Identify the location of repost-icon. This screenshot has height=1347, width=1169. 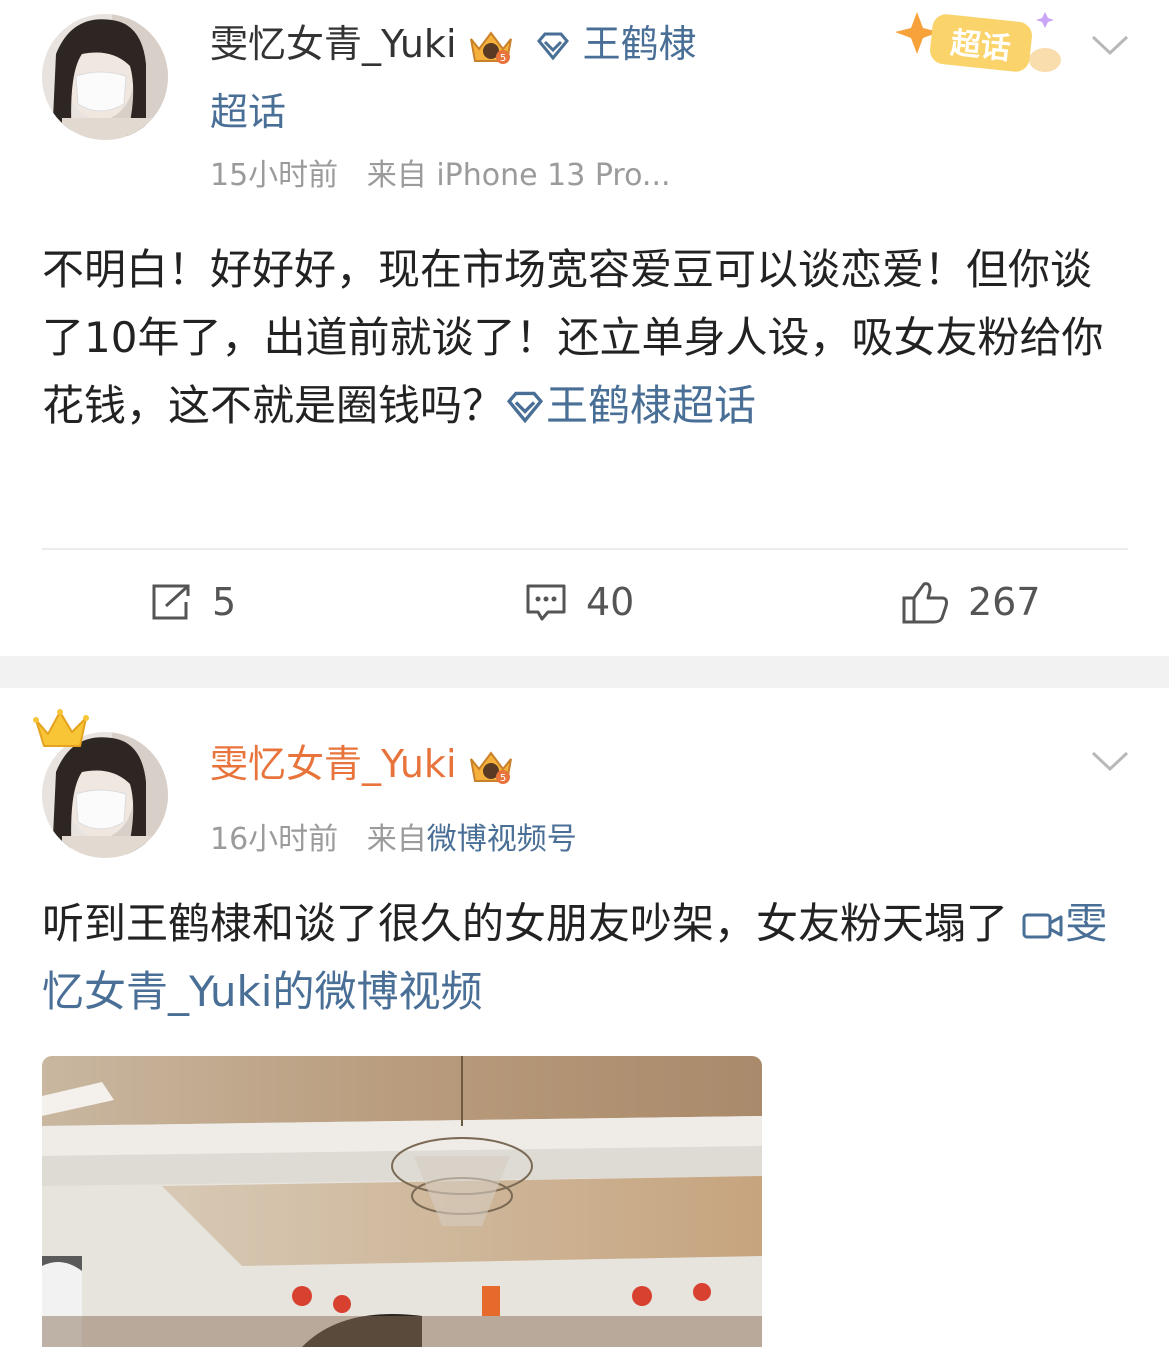
(171, 602).